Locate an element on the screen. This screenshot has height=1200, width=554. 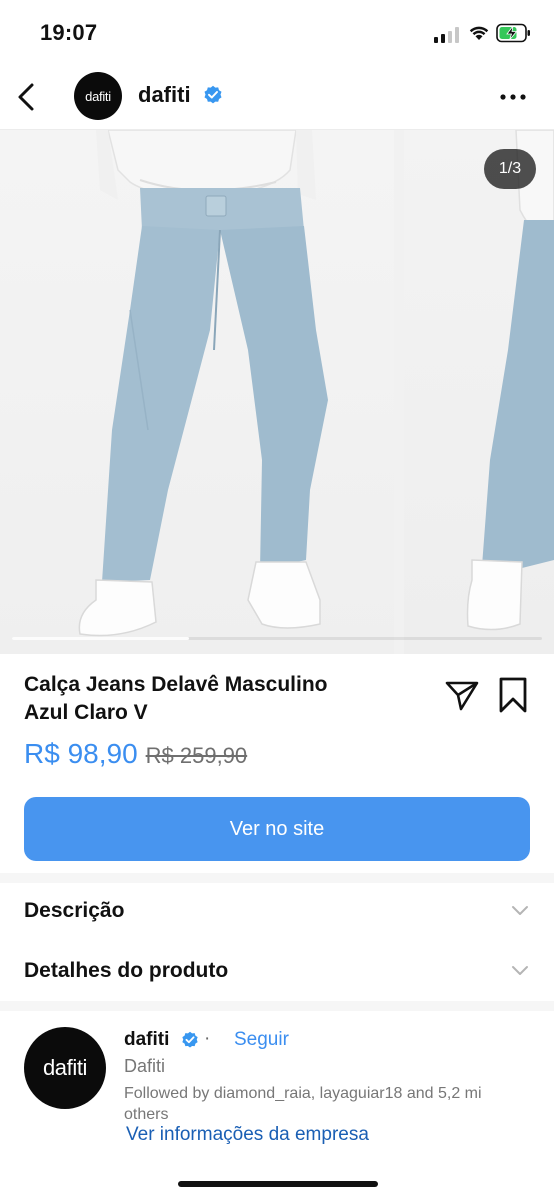
status-bar: 19:07 is located at coordinates (277, 32).